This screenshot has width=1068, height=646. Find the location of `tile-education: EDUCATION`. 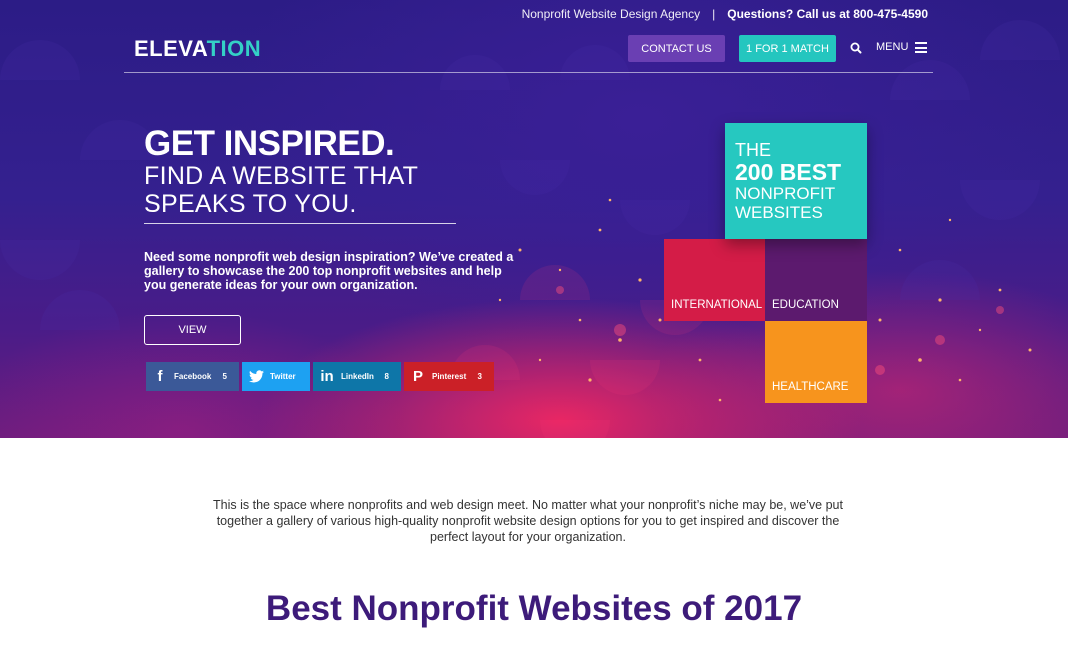

tile-education: EDUCATION is located at coordinates (816, 280).